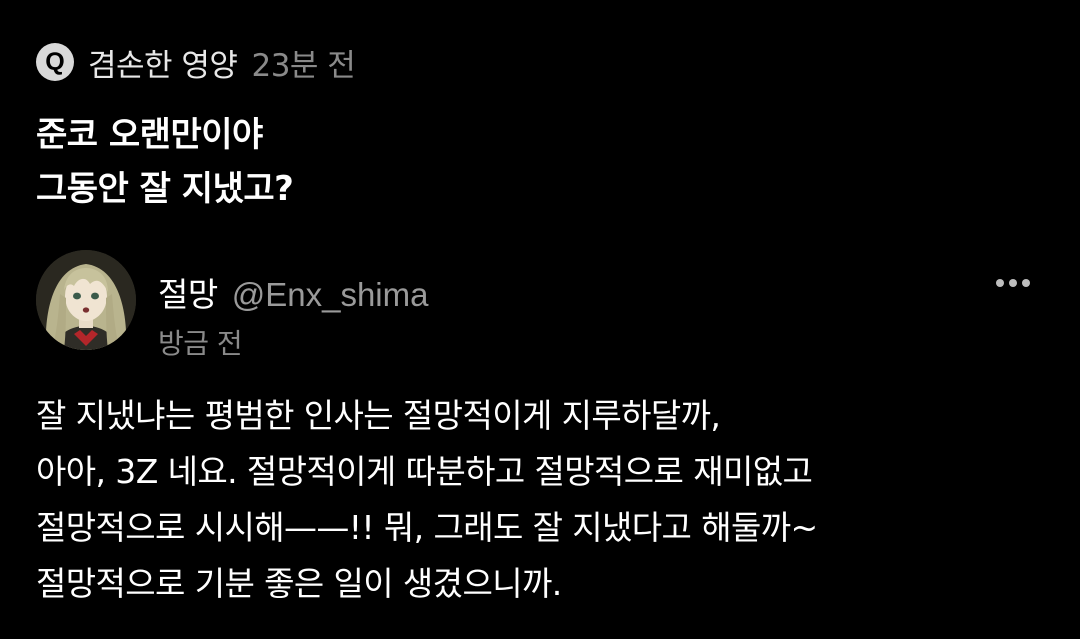  I want to click on answer-line: 아아, 3Z 네요. 절망적이게 따분하고 절망적으로 재미없고, so click(424, 471).